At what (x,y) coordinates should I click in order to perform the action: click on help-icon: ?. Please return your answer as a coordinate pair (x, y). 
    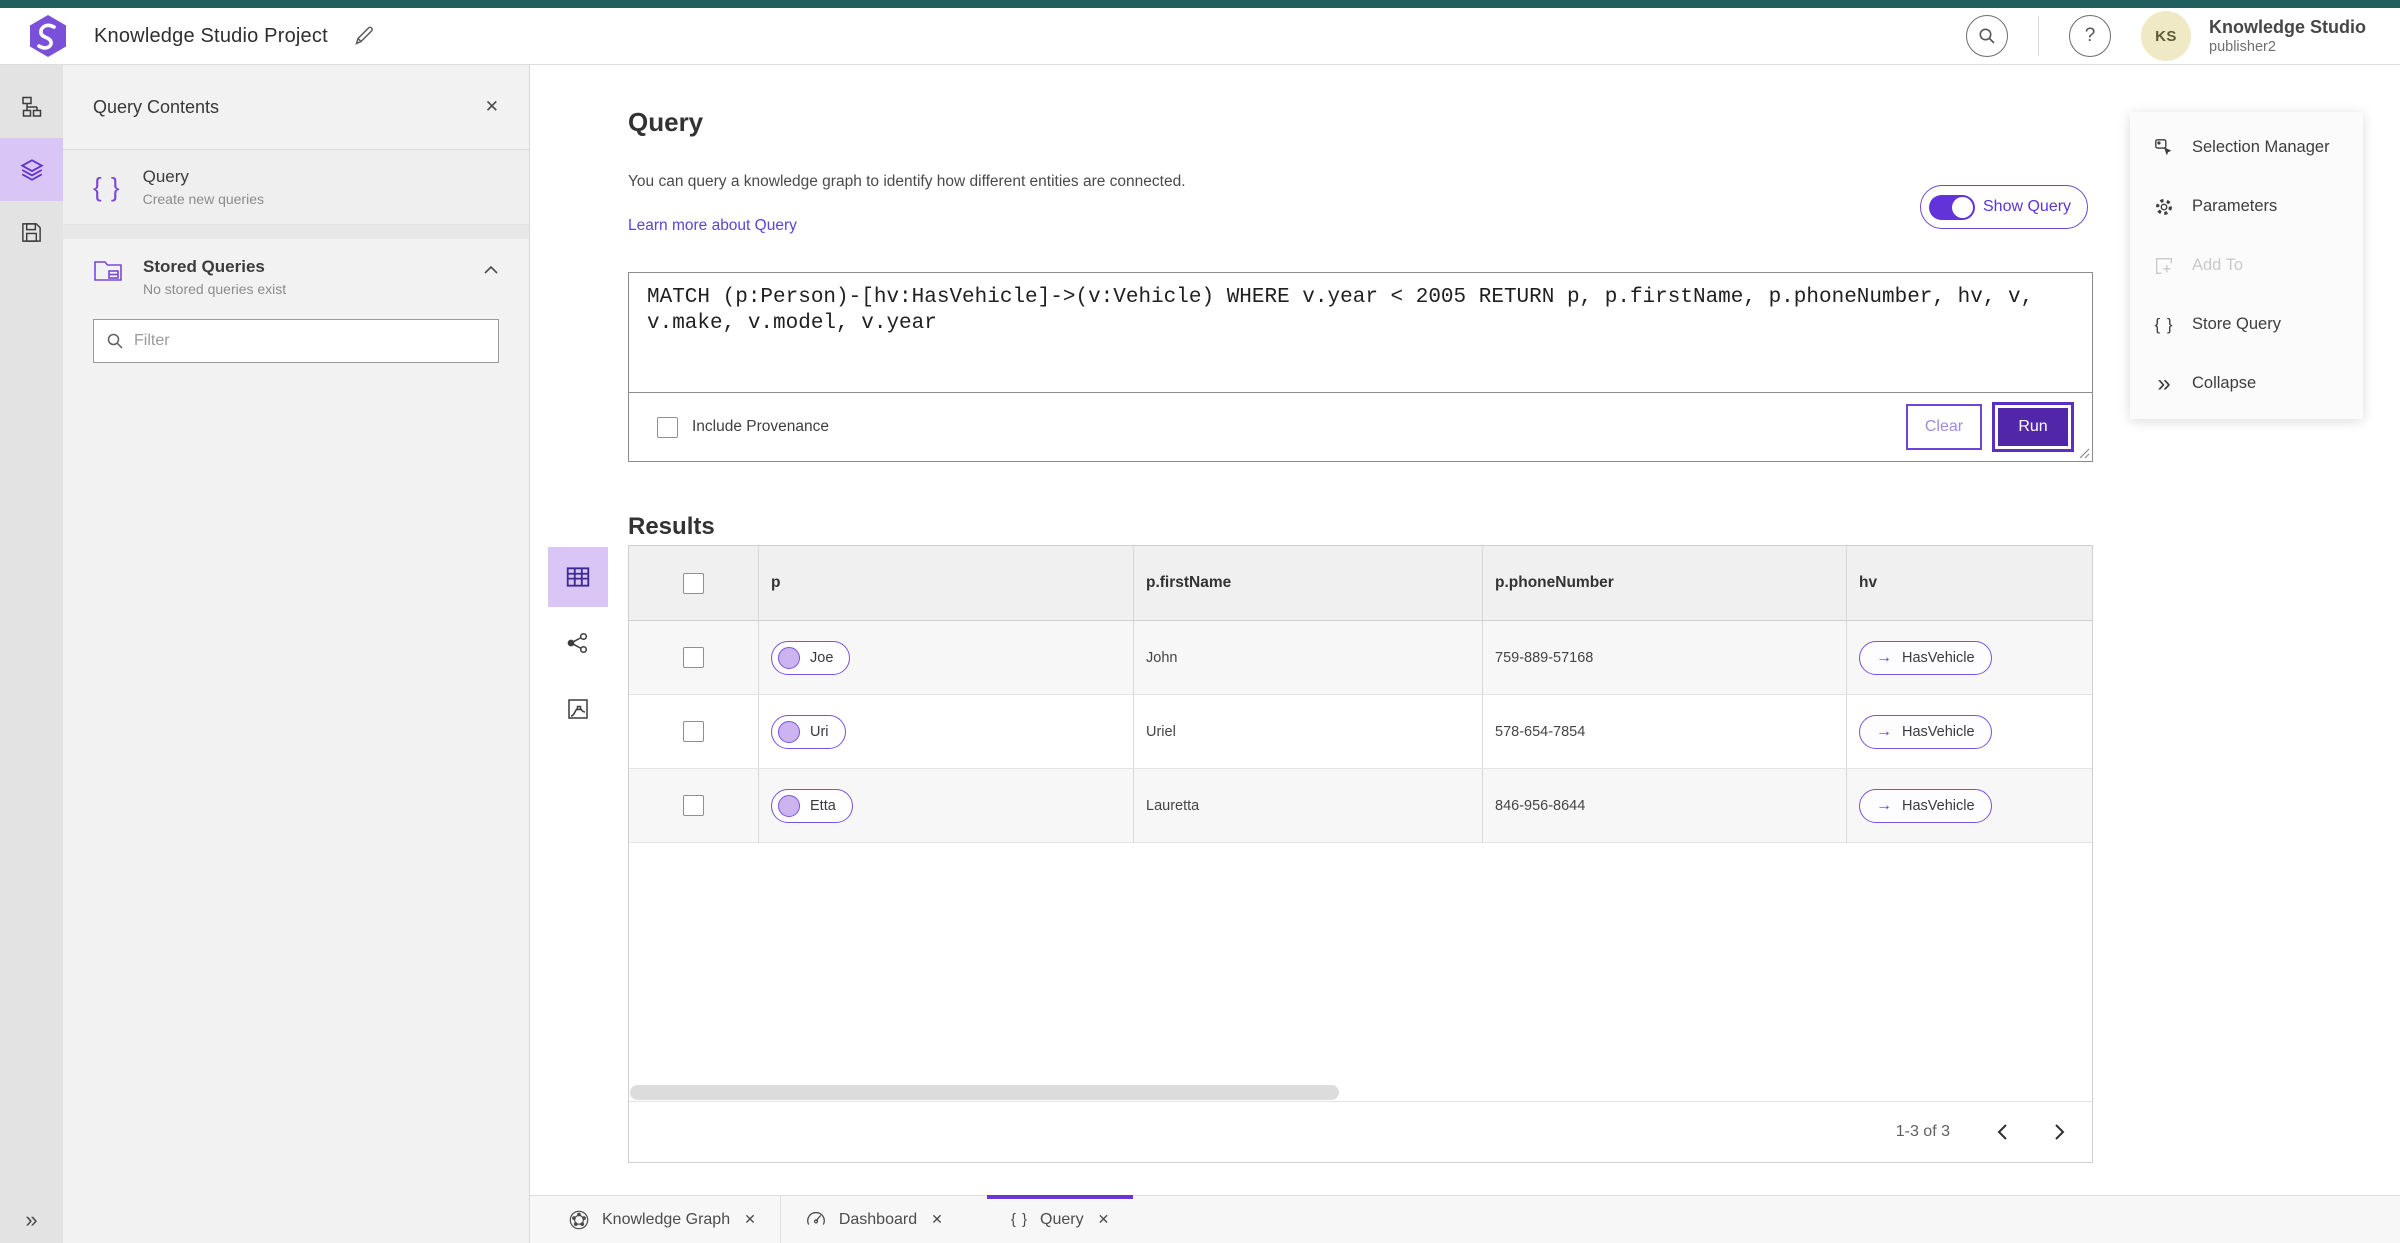
    Looking at the image, I should click on (2090, 36).